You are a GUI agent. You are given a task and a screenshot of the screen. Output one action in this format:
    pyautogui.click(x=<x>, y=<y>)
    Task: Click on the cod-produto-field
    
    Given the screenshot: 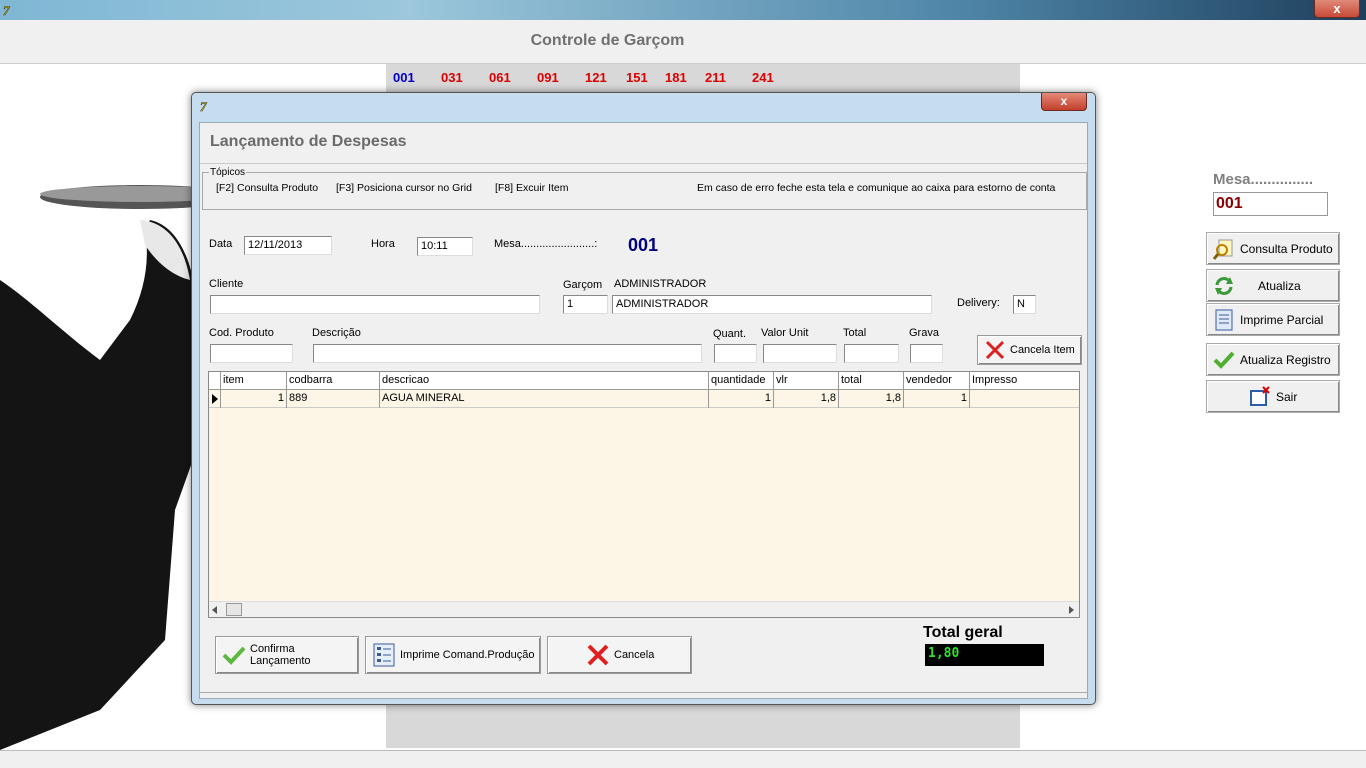 What is the action you would take?
    pyautogui.click(x=251, y=353)
    